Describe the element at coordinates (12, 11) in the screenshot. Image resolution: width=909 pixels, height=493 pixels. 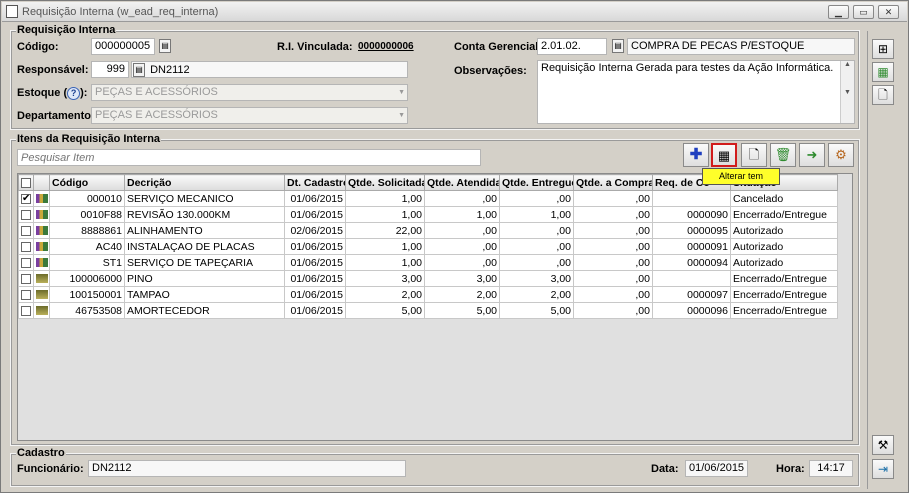
I see `app-icon` at that location.